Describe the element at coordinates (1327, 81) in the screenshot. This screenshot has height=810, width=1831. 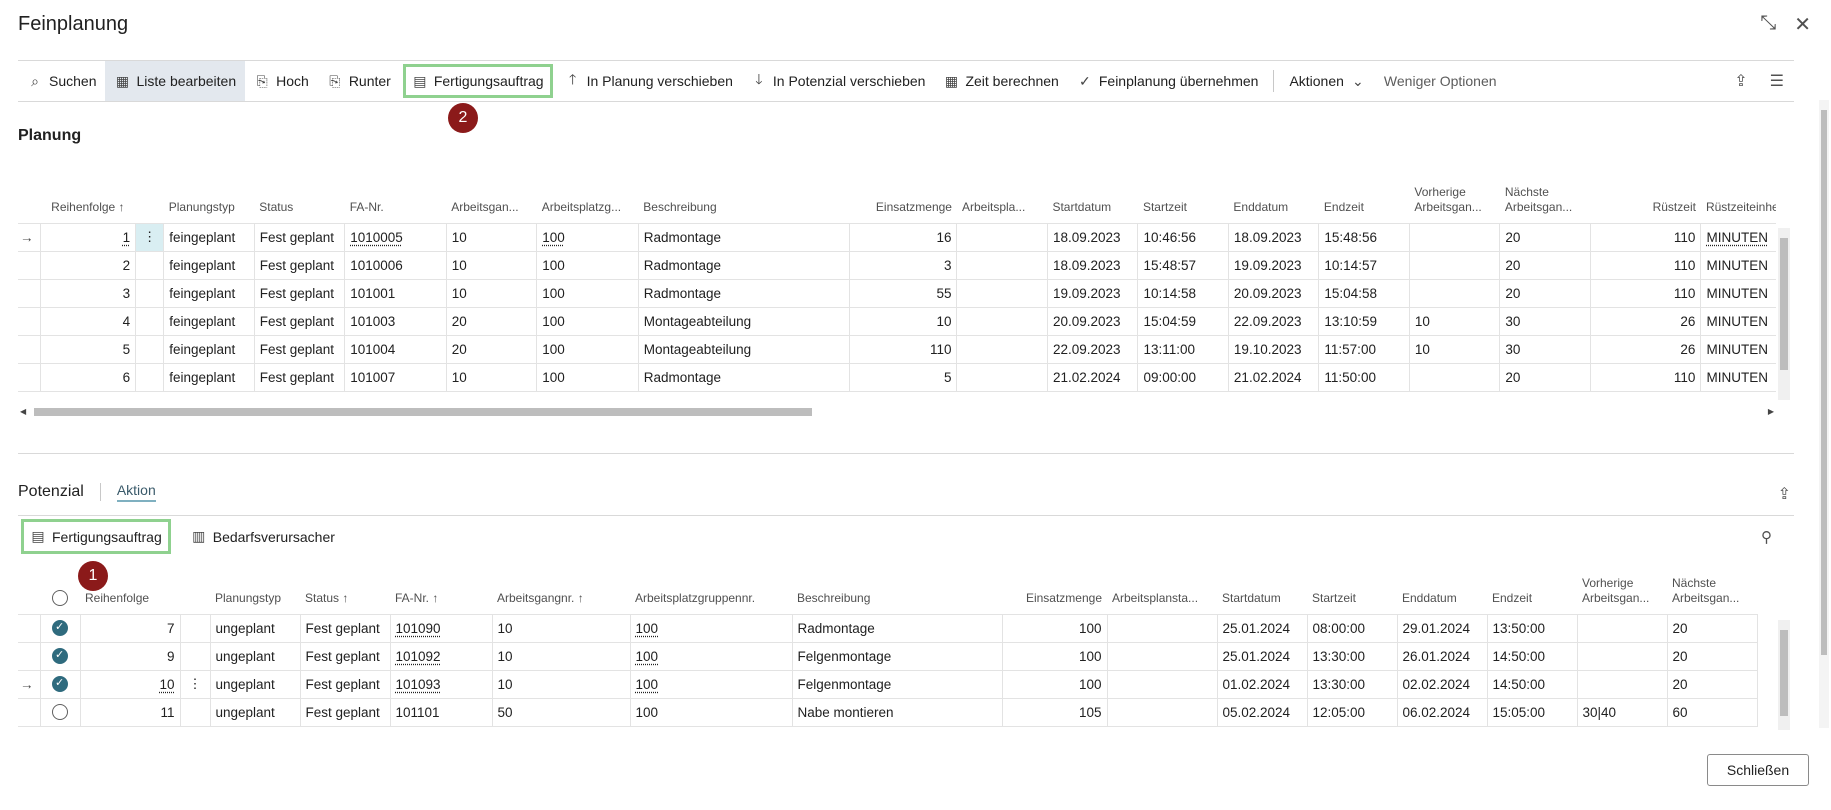
I see `actions-menu: Aktionen ⌄` at that location.